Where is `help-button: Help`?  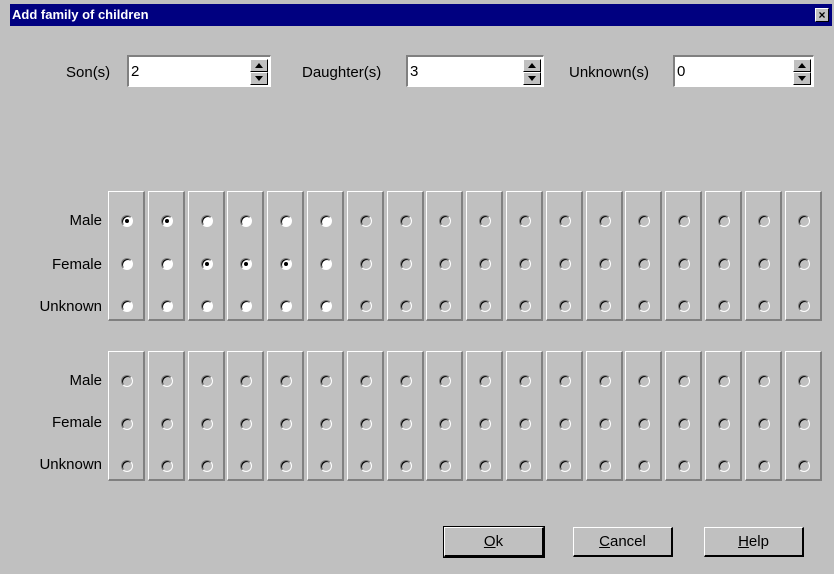
help-button: Help is located at coordinates (754, 542).